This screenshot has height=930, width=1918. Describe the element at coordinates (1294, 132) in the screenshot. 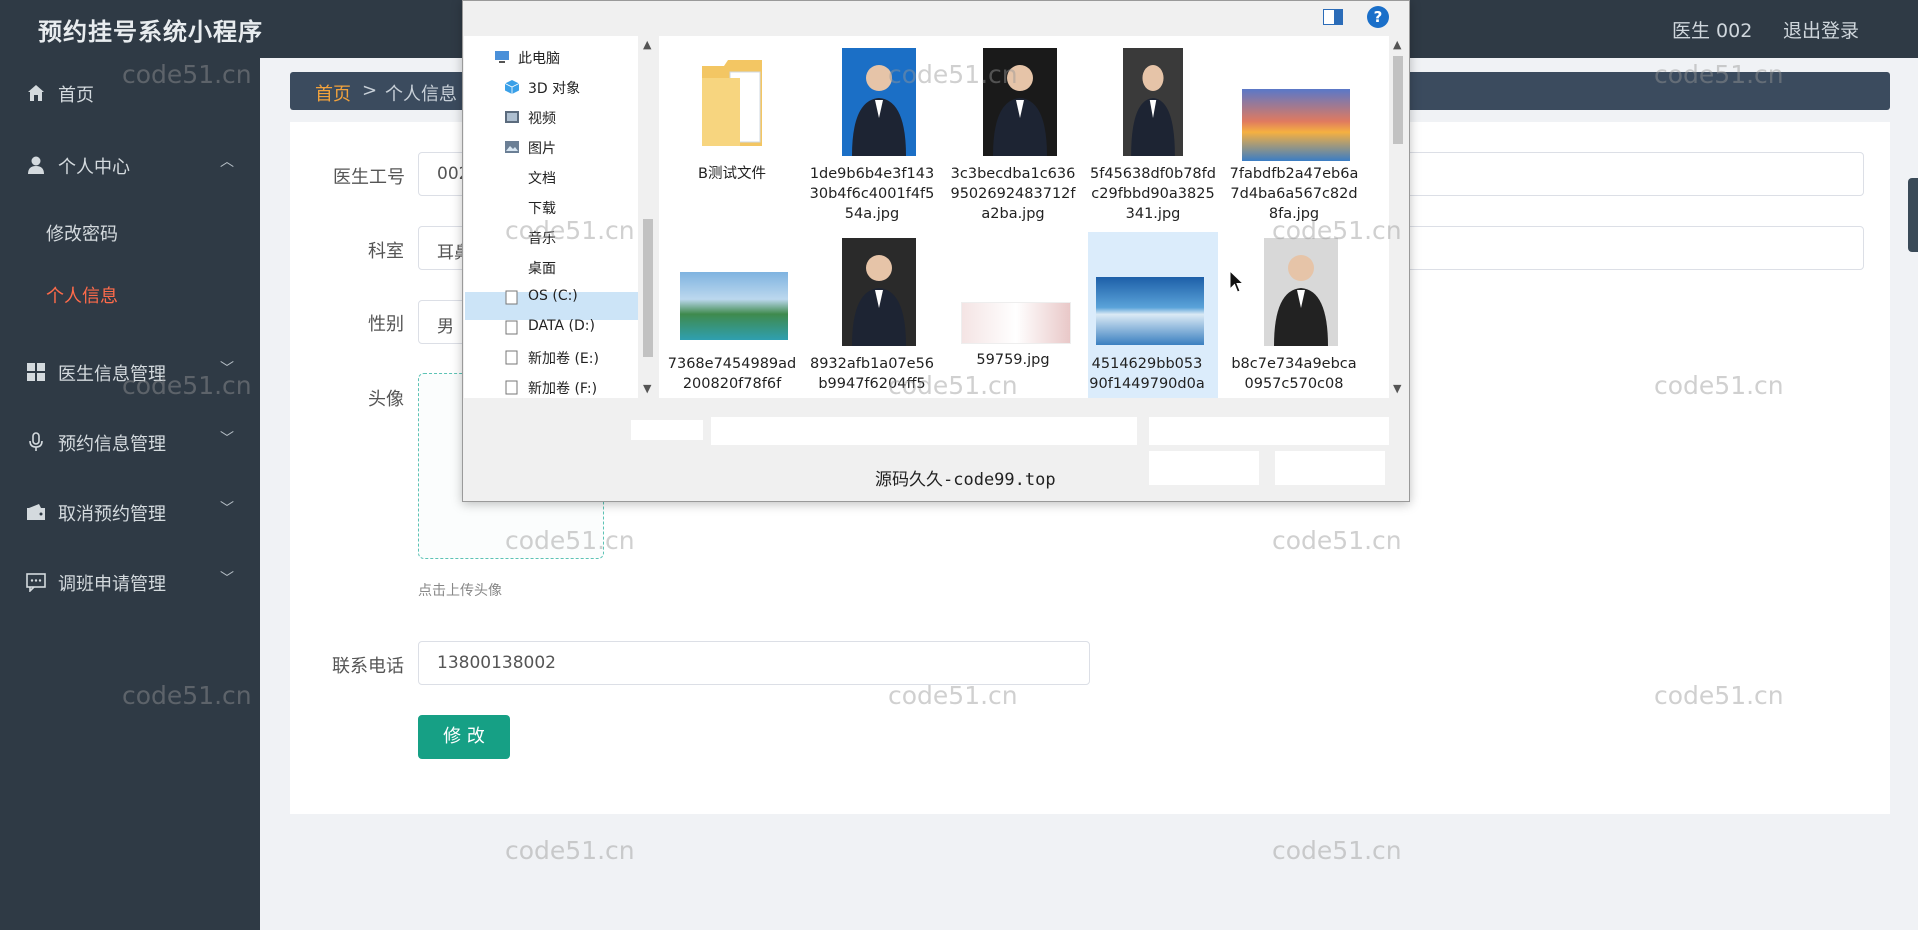

I see `file-item: 7fabdfb2a47eb6a7d4ba6a567c82d8fa.jpg` at that location.